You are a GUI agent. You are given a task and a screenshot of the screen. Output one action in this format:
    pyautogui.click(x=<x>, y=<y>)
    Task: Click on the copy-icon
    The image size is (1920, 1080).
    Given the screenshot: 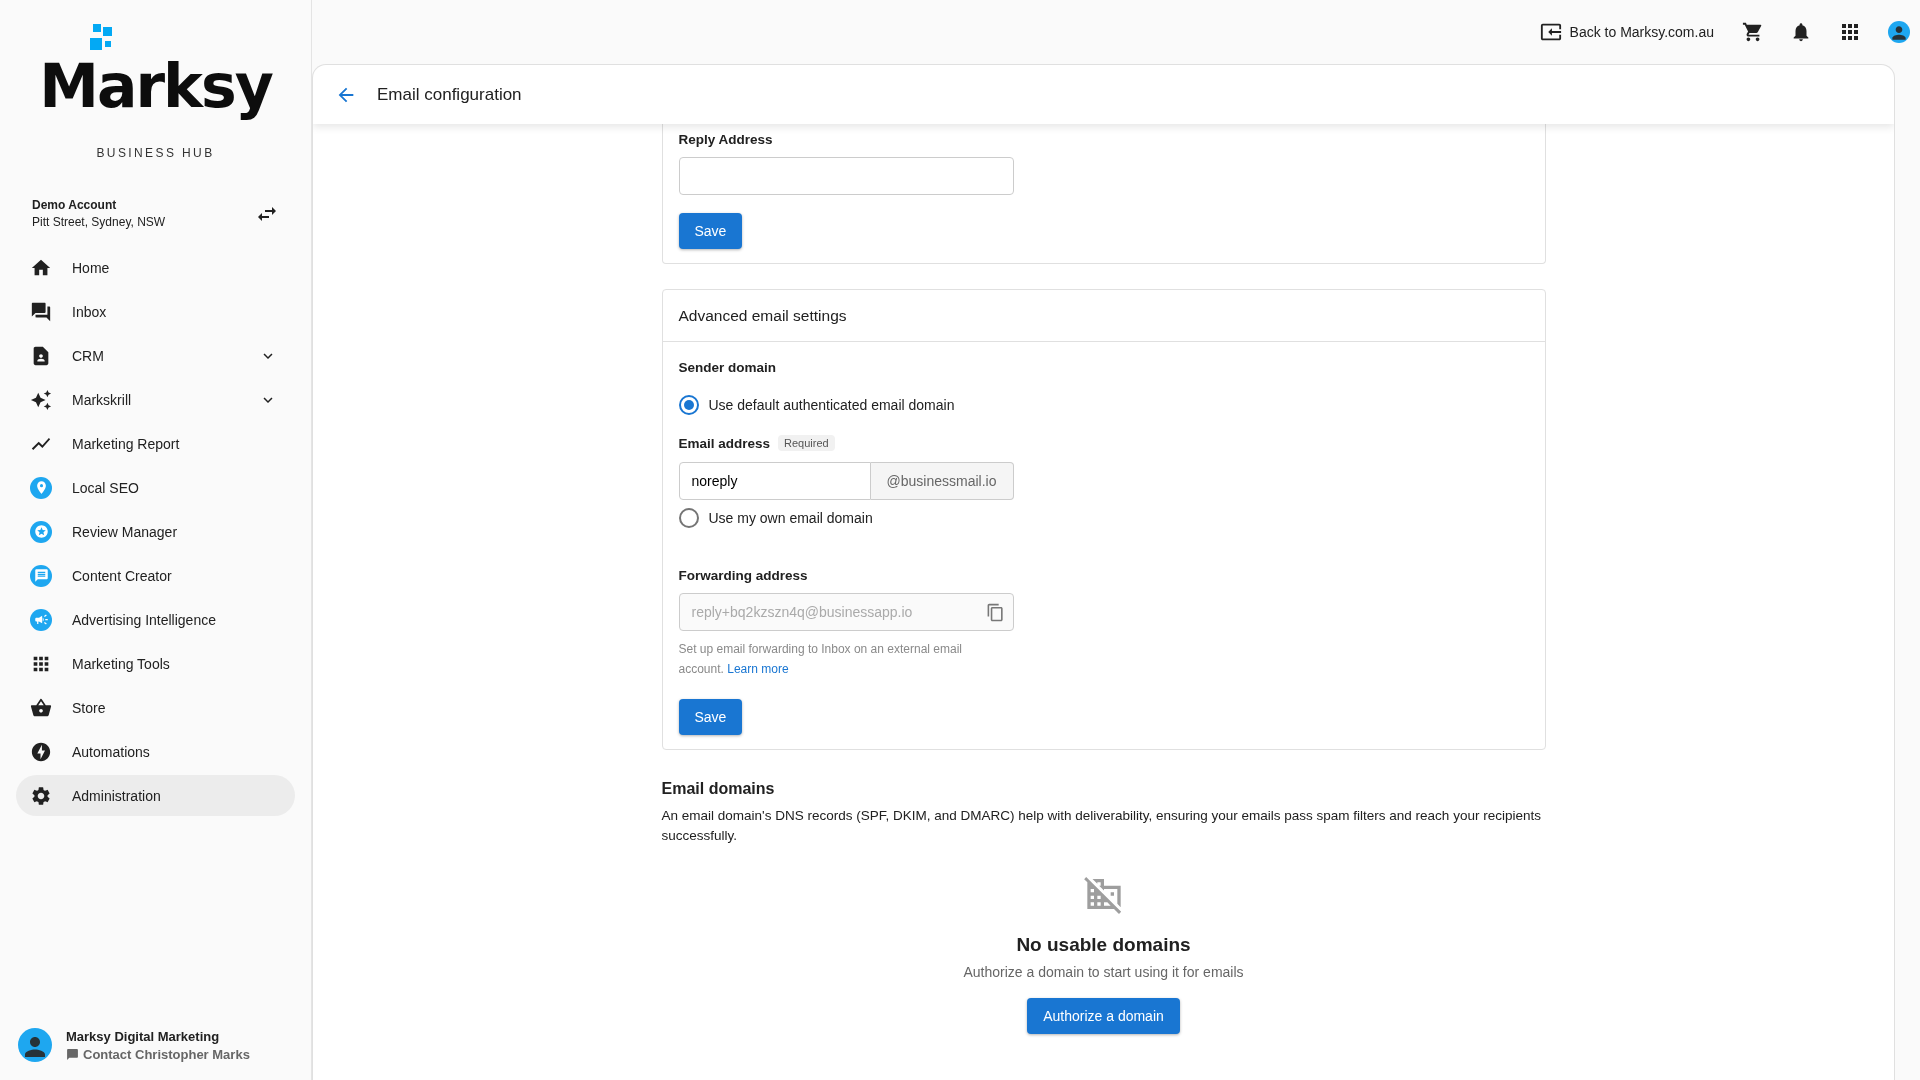 What is the action you would take?
    pyautogui.click(x=995, y=612)
    